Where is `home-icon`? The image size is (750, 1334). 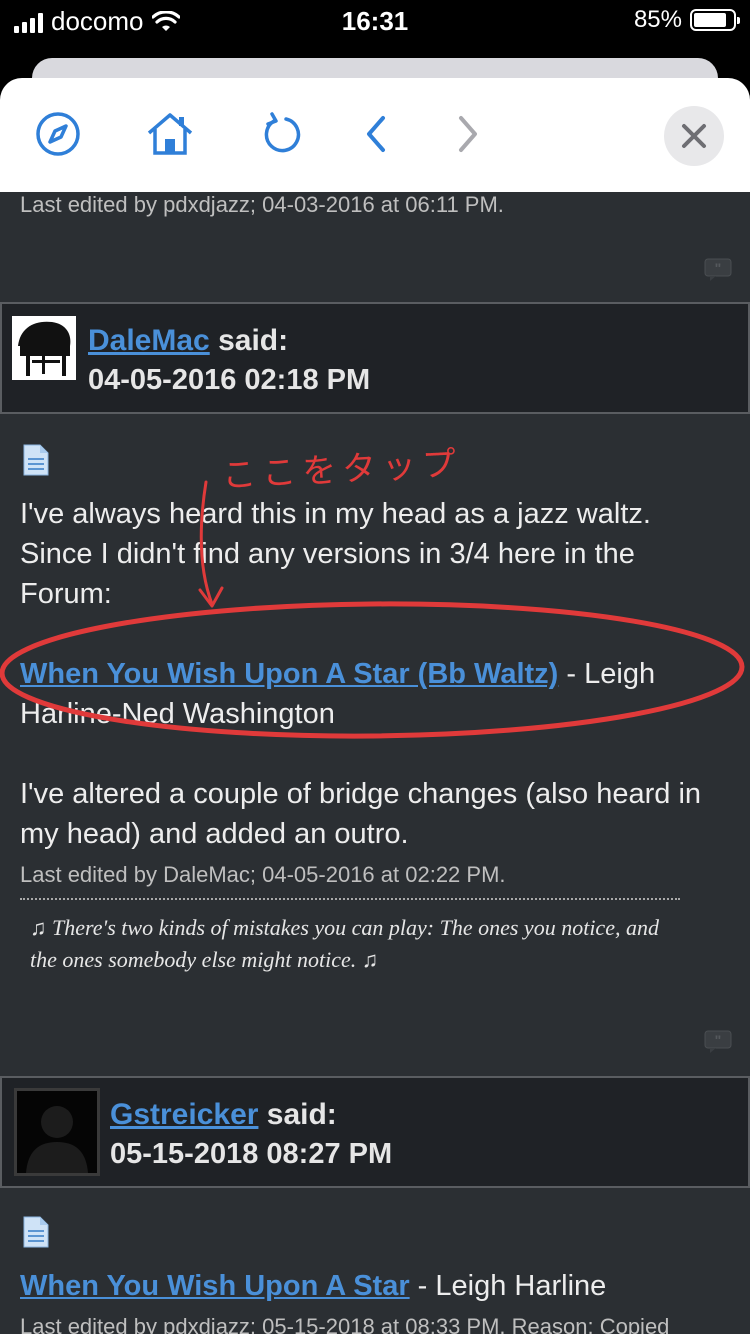
home-icon is located at coordinates (170, 134).